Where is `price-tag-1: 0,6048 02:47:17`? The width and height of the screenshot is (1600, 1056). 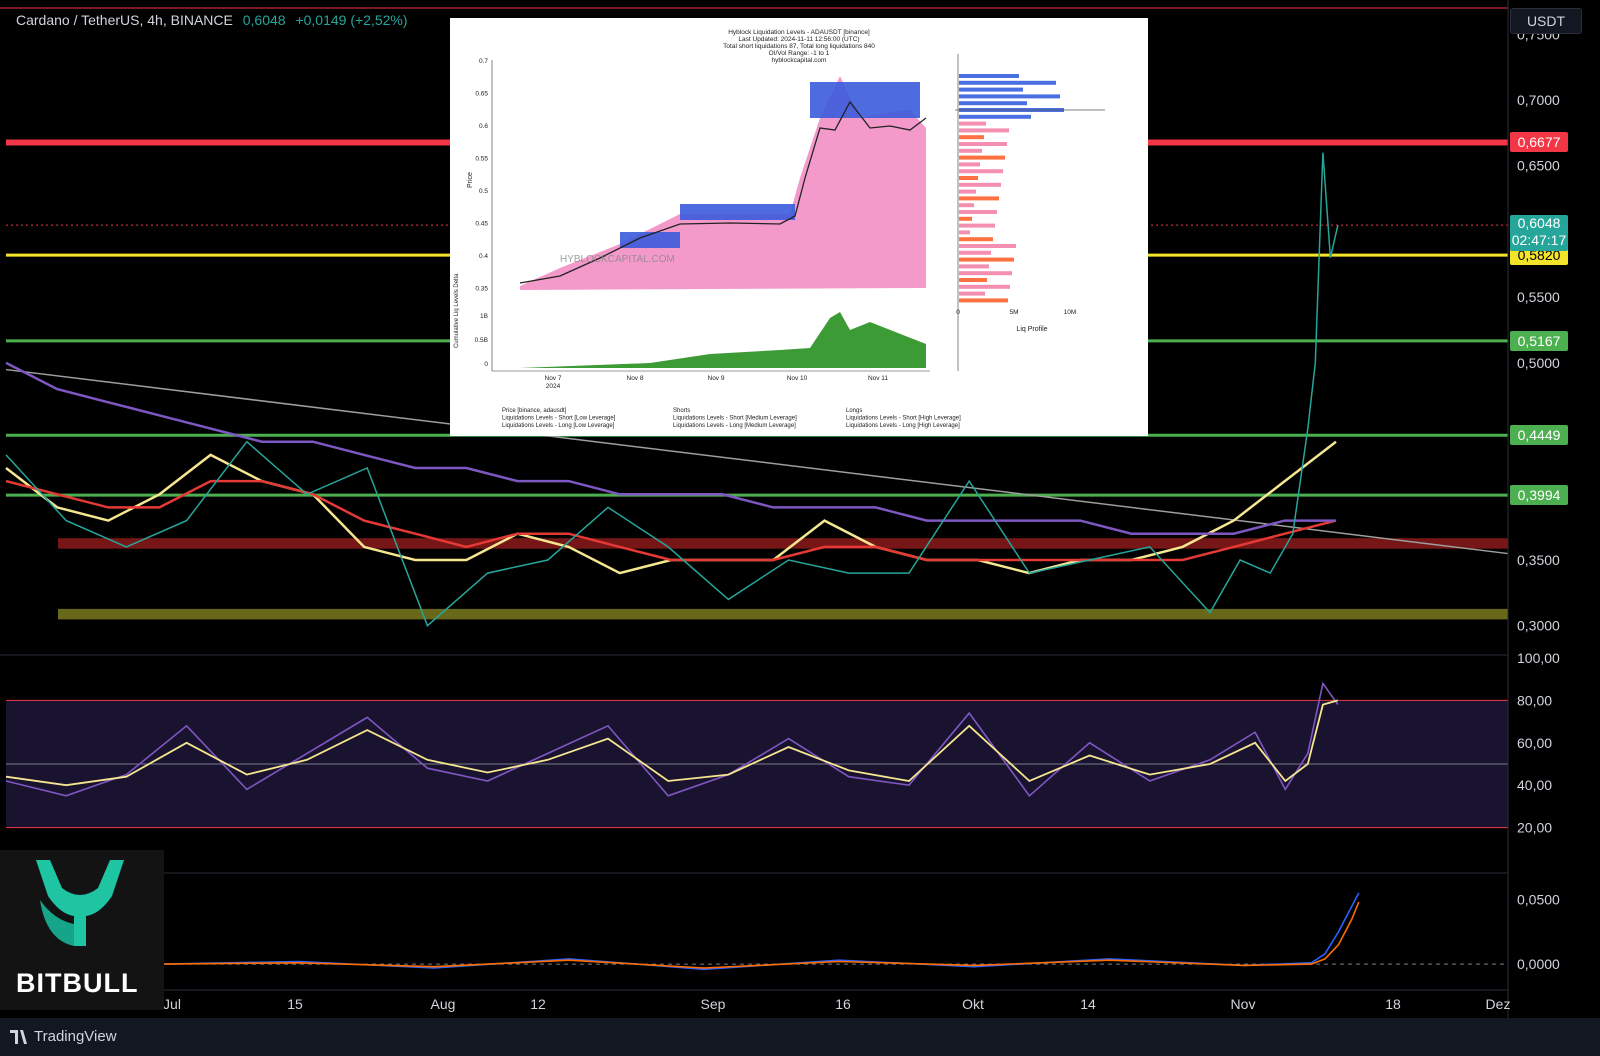 price-tag-1: 0,6048 02:47:17 is located at coordinates (1539, 233).